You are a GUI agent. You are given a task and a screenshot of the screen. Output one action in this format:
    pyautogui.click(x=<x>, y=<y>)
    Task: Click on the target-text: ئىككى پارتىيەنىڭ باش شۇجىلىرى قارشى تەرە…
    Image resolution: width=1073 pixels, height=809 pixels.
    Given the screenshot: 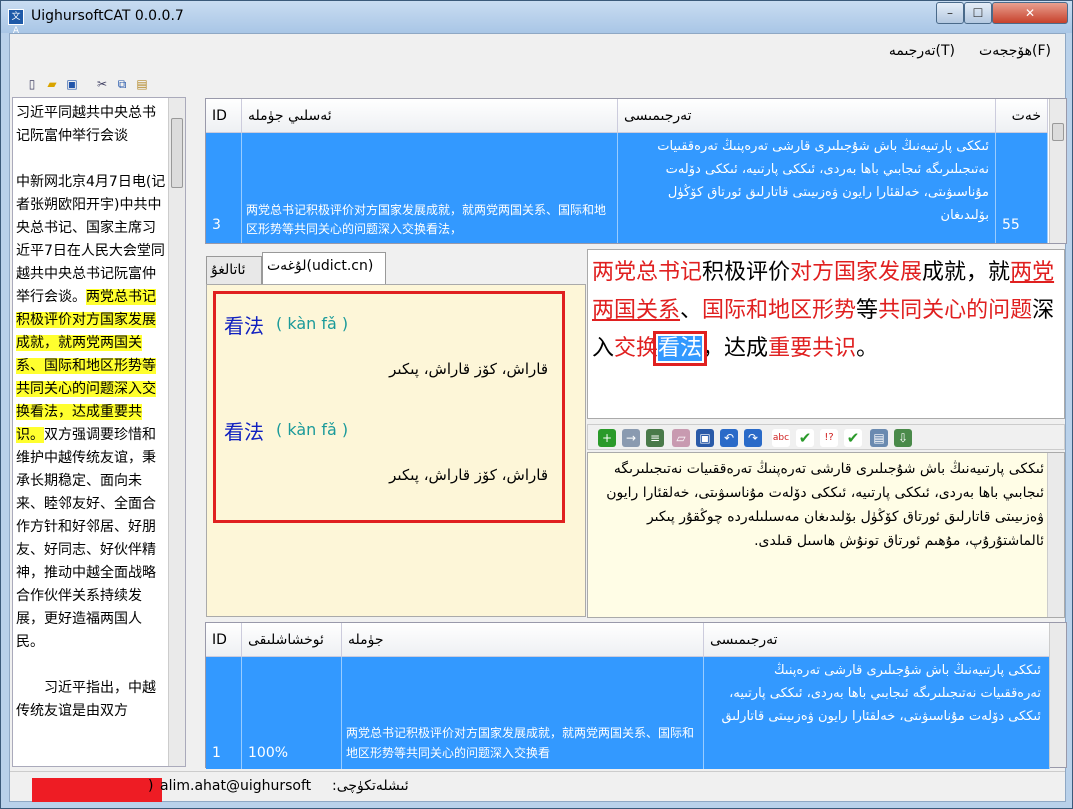 What is the action you would take?
    pyautogui.click(x=824, y=505)
    